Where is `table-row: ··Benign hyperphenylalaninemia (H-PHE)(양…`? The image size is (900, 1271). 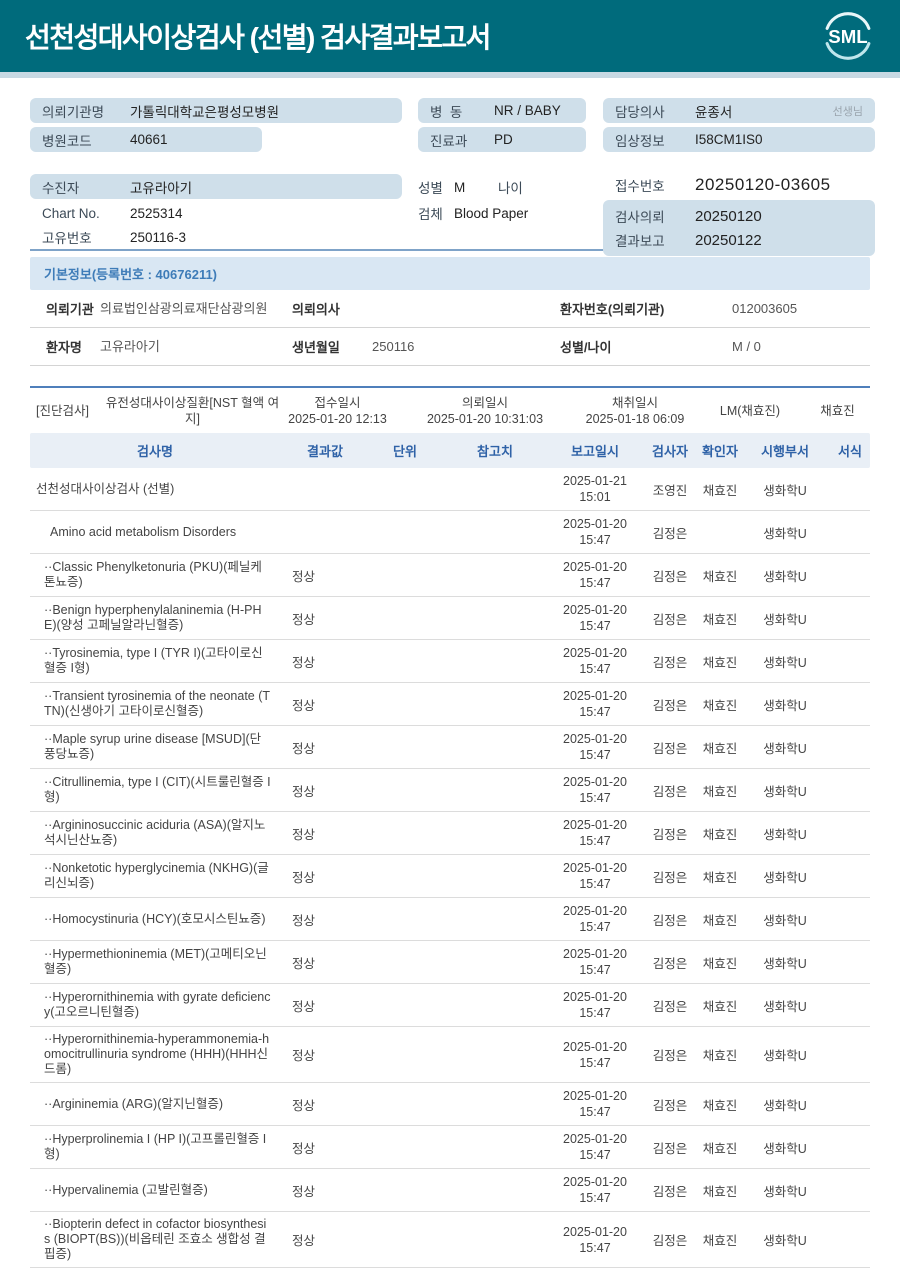
table-row: ··Benign hyperphenylalaninemia (H-PHE)(양… is located at coordinates (450, 618).